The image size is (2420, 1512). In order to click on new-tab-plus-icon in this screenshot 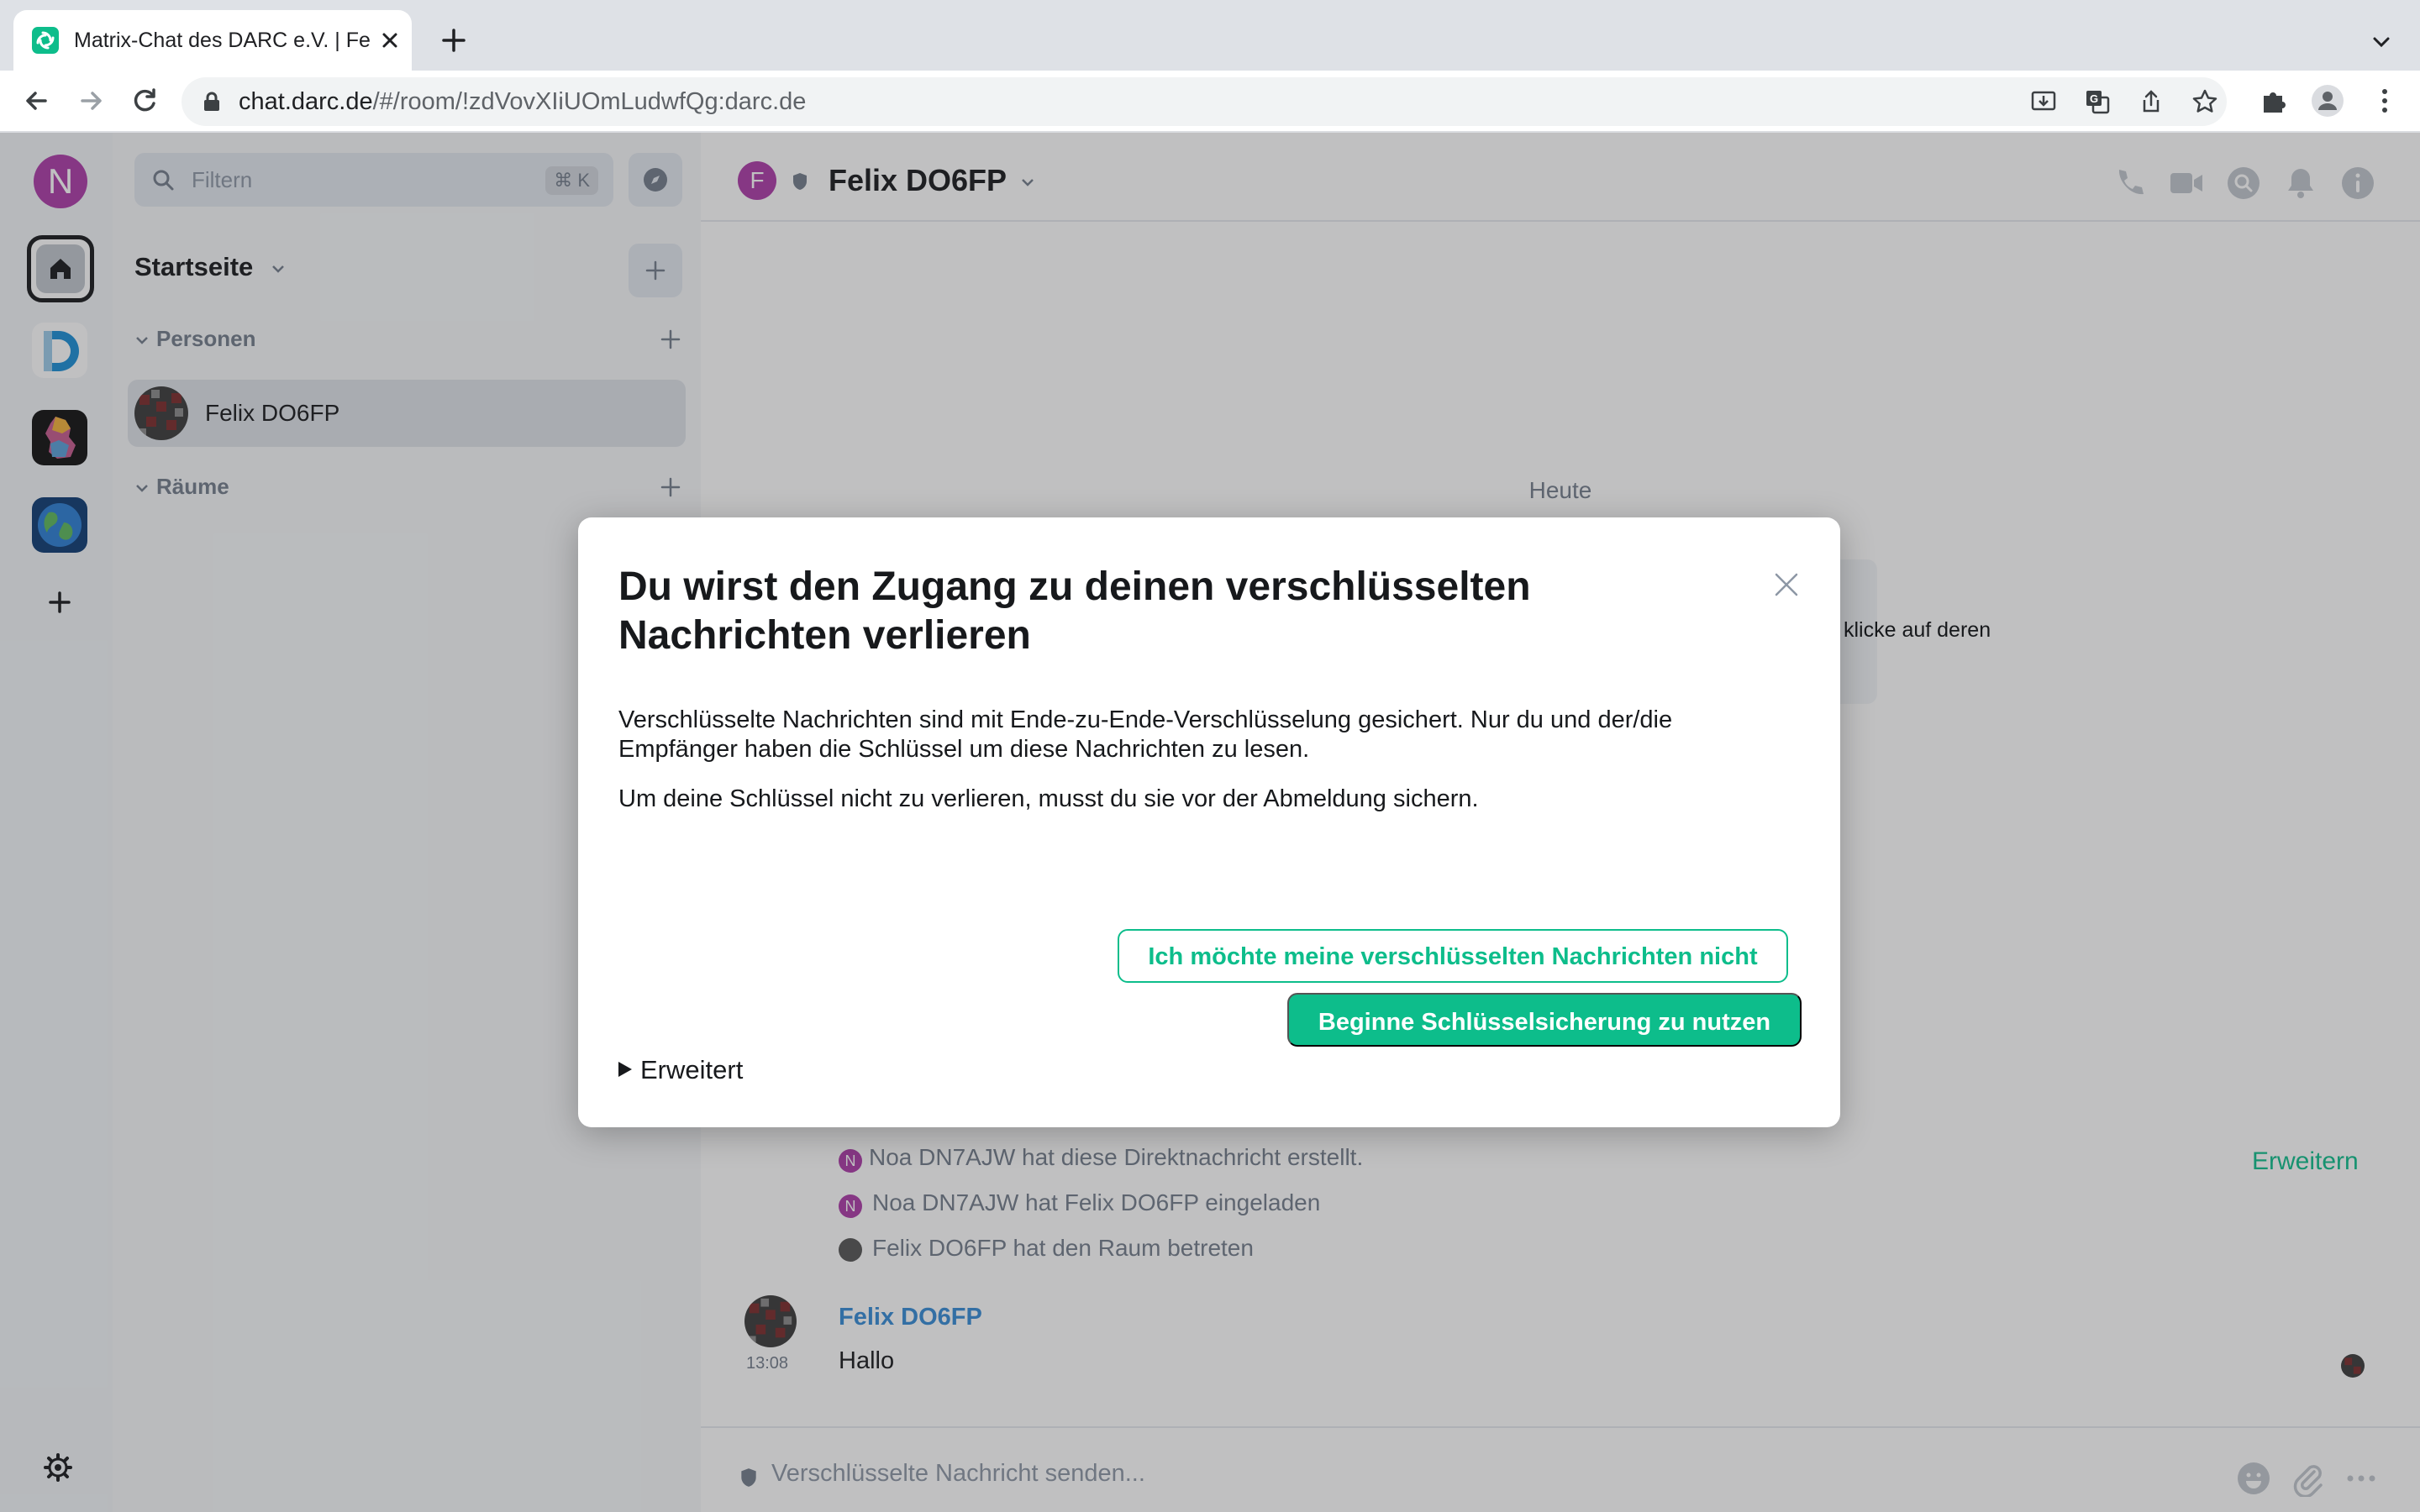, I will do `click(454, 40)`.